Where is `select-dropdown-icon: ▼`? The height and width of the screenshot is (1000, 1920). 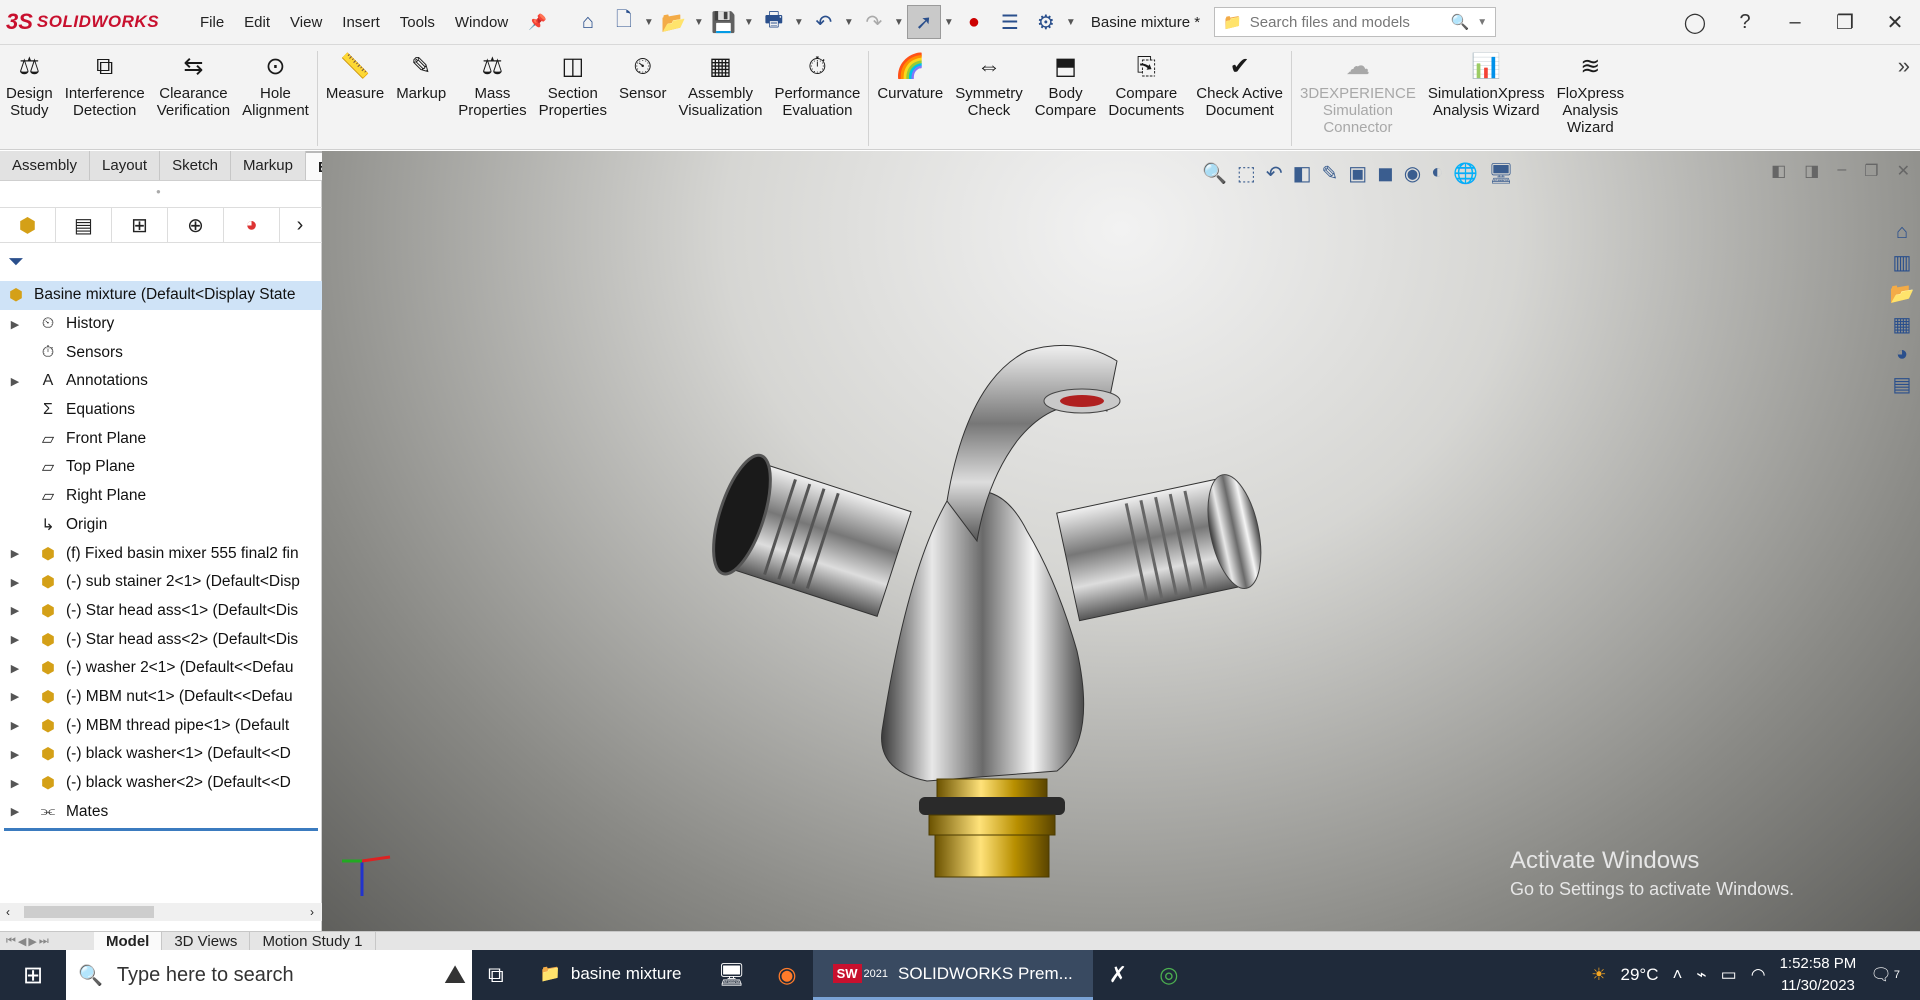
select-dropdown-icon: ▼ is located at coordinates (949, 22).